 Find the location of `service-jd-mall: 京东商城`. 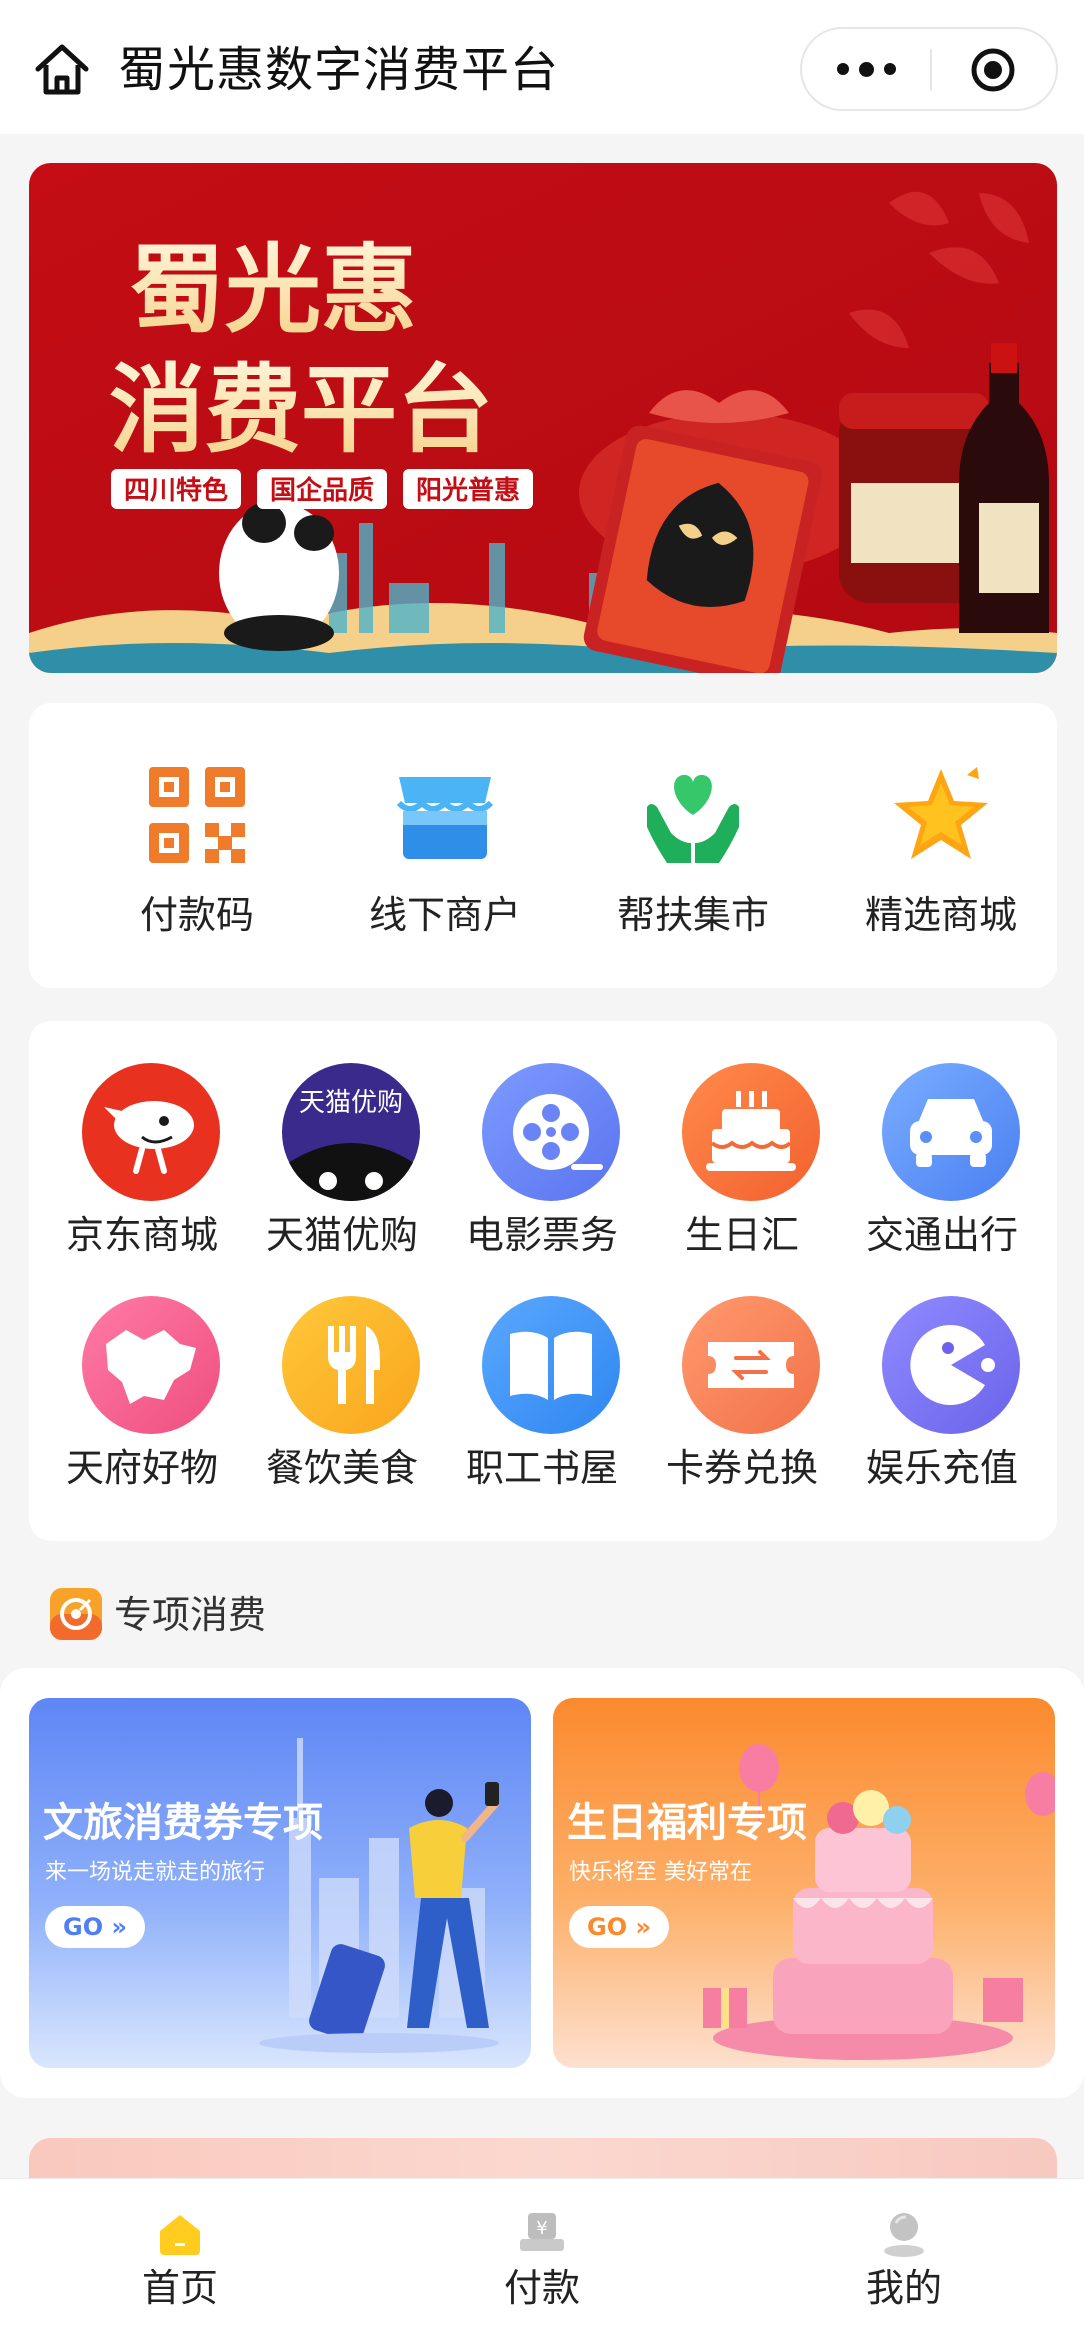

service-jd-mall: 京东商城 is located at coordinates (137, 1173).